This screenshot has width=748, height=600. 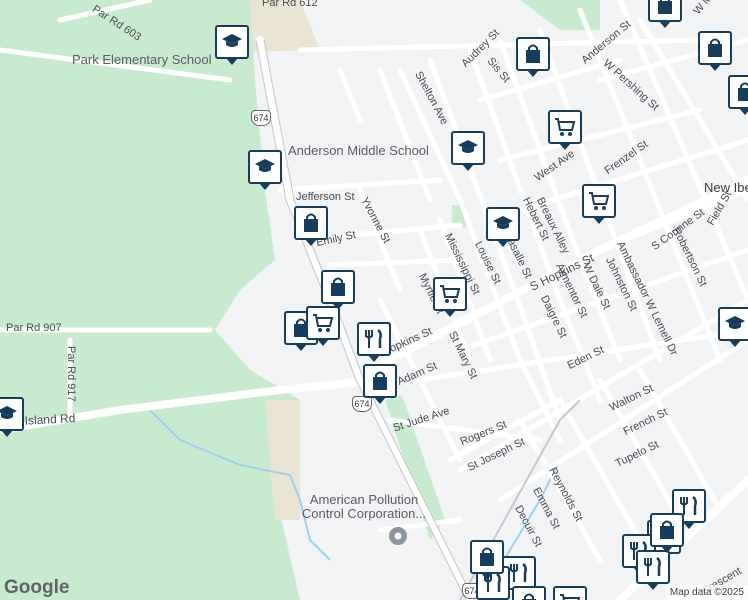 What do you see at coordinates (37, 587) in the screenshot?
I see `google-logo: Google` at bounding box center [37, 587].